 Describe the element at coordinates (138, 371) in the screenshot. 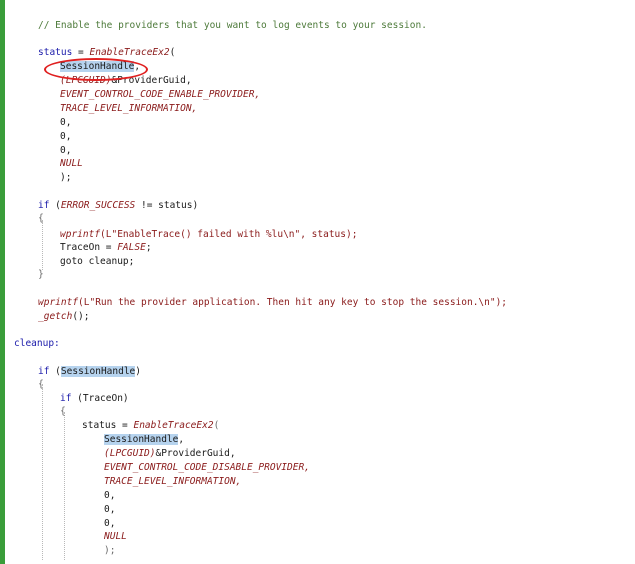

I see `paren: )` at that location.